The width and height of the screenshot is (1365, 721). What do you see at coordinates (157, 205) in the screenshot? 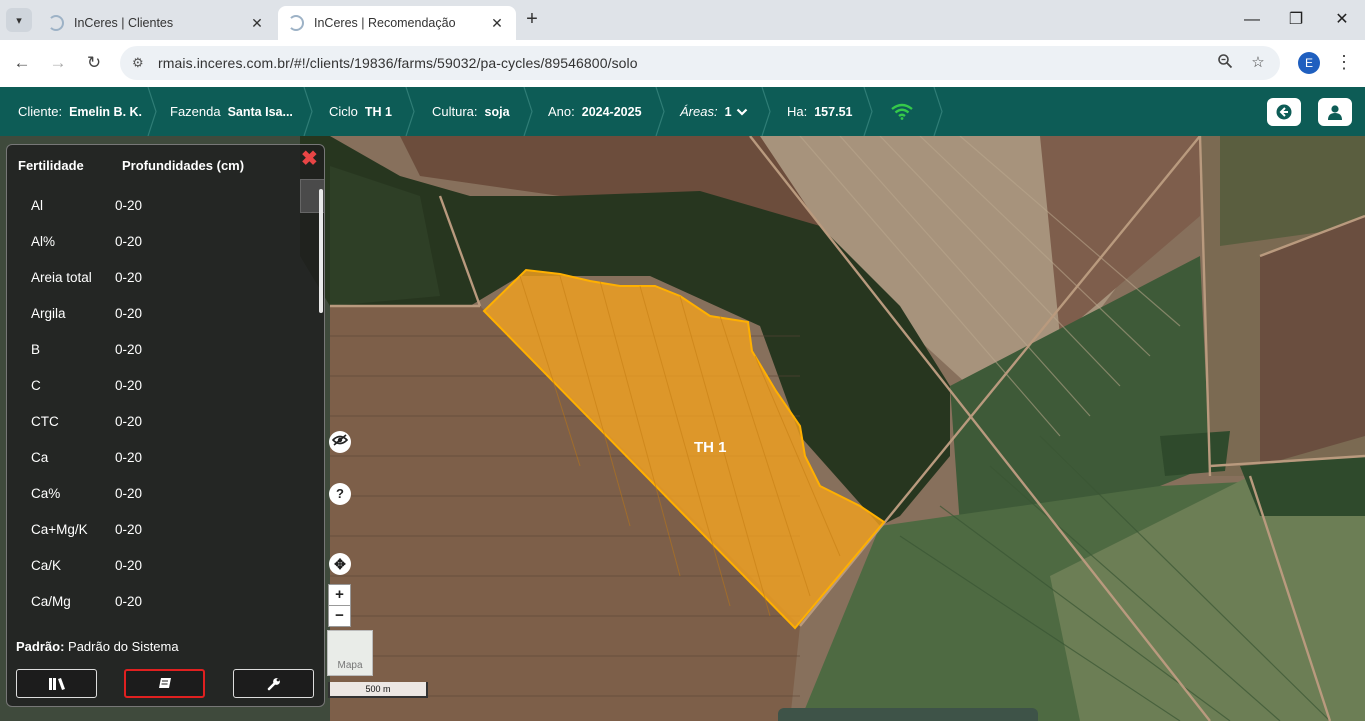
I see `list-item: Al 0-20` at bounding box center [157, 205].